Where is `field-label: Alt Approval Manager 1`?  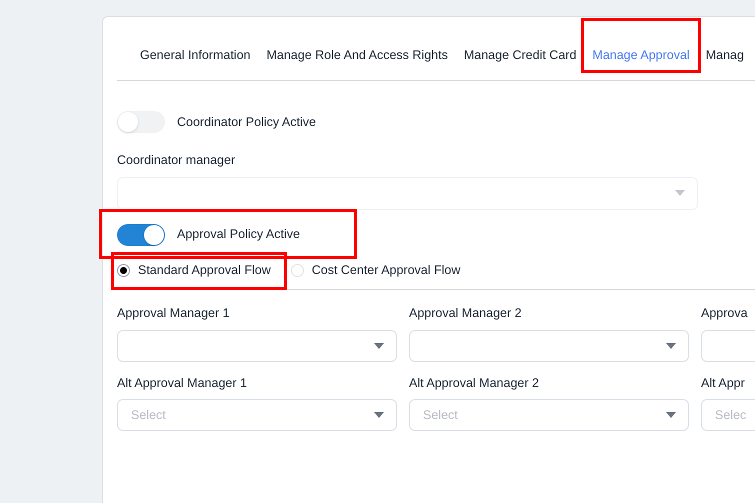 field-label: Alt Approval Manager 1 is located at coordinates (182, 383).